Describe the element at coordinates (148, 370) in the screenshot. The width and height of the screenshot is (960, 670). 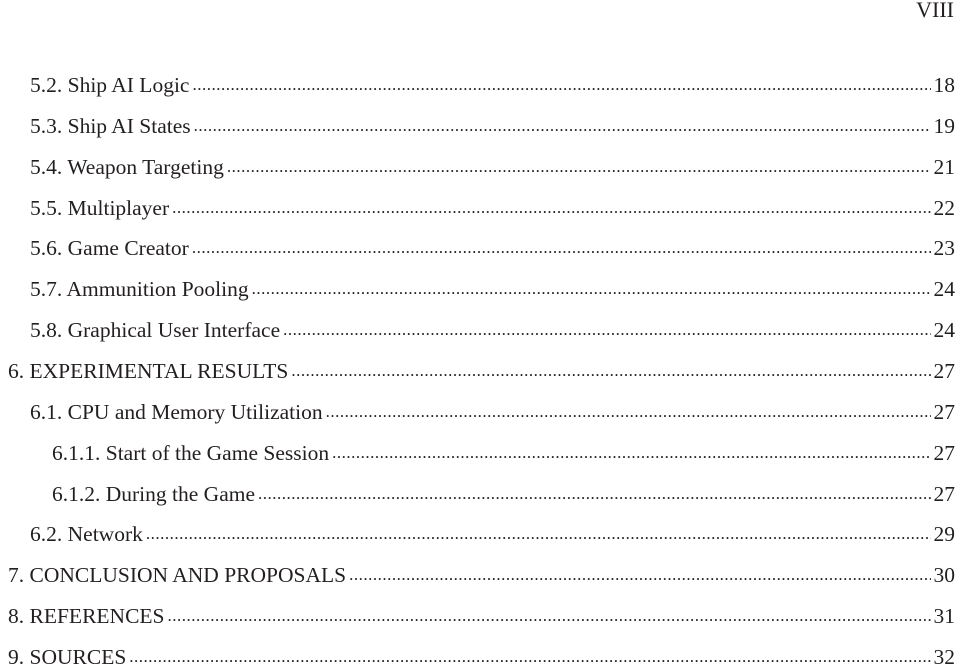
I see `toc-entry-title: 6. EXPERIMENTAL RESULTS` at that location.